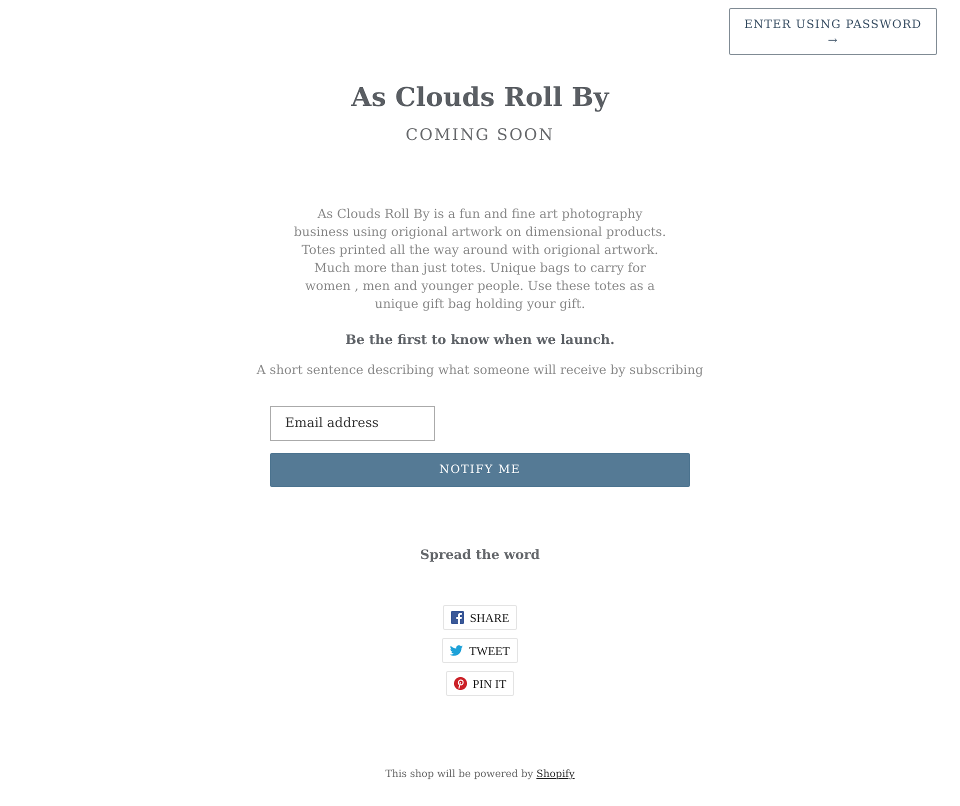  What do you see at coordinates (480, 650) in the screenshot?
I see `tweet-button: TWEET` at bounding box center [480, 650].